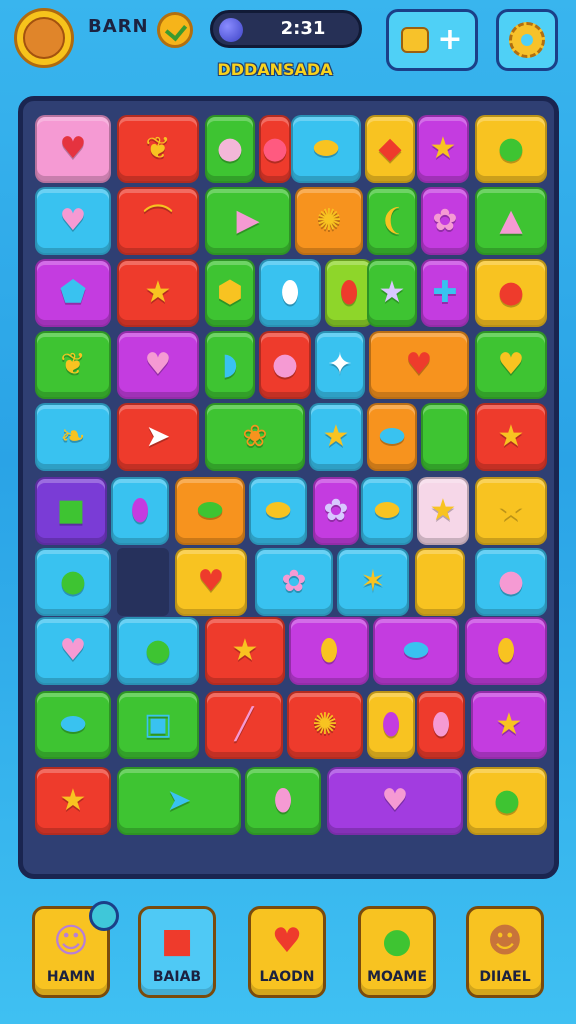 This screenshot has height=1024, width=576. What do you see at coordinates (432, 40) in the screenshot?
I see `shop-add-button: +` at bounding box center [432, 40].